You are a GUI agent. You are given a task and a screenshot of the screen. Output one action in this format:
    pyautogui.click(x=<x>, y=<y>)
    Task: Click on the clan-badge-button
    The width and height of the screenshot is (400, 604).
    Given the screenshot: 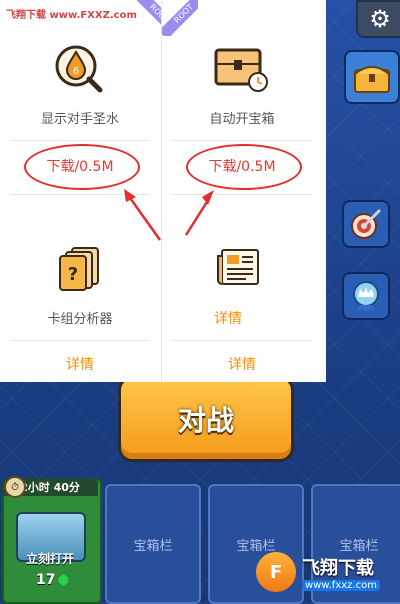 What is the action you would take?
    pyautogui.click(x=366, y=296)
    